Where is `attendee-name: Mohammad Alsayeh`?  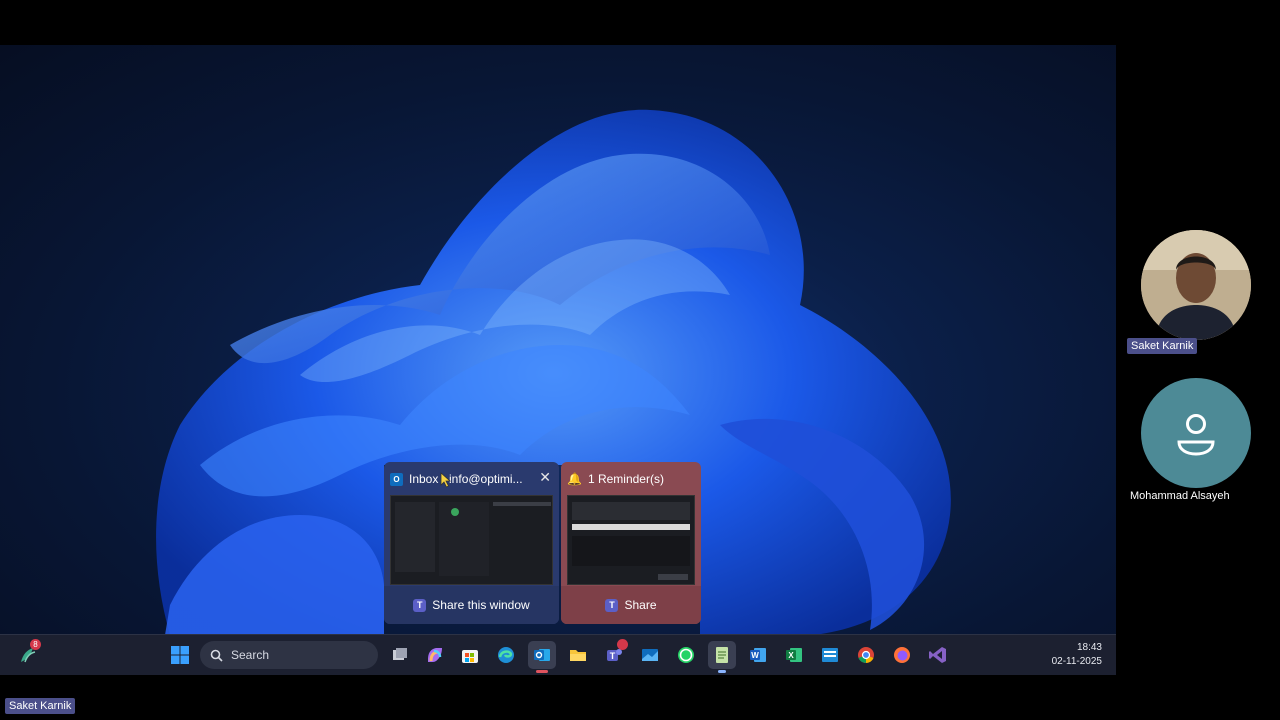
attendee-name: Mohammad Alsayeh is located at coordinates (1180, 496).